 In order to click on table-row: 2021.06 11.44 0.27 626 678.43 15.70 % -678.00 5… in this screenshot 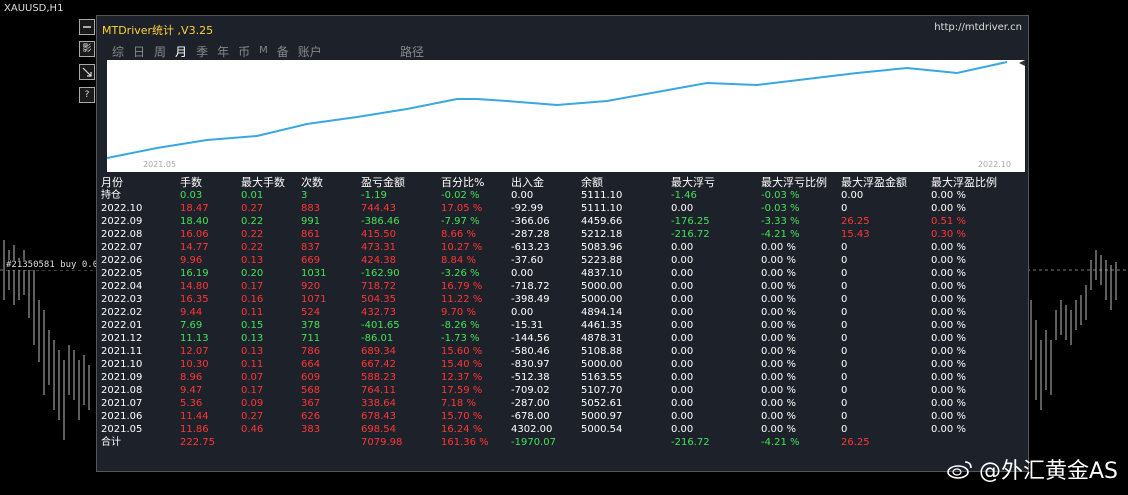, I will do `click(561, 416)`.